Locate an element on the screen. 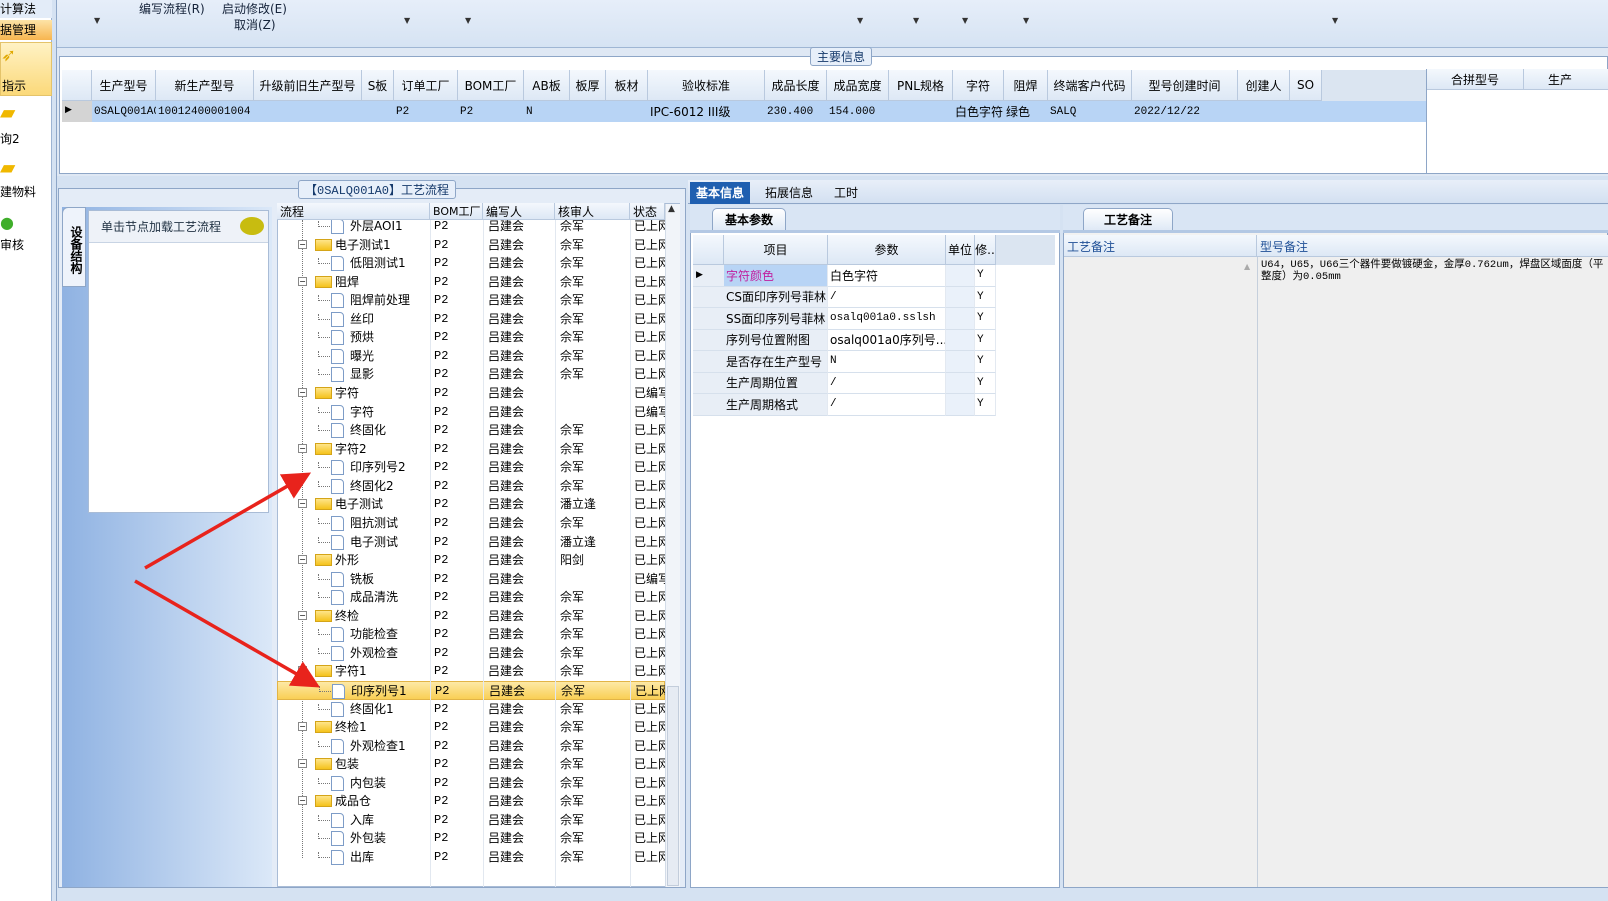 The width and height of the screenshot is (1608, 901). grid-cell: 2022/12/22 is located at coordinates (1185, 111).